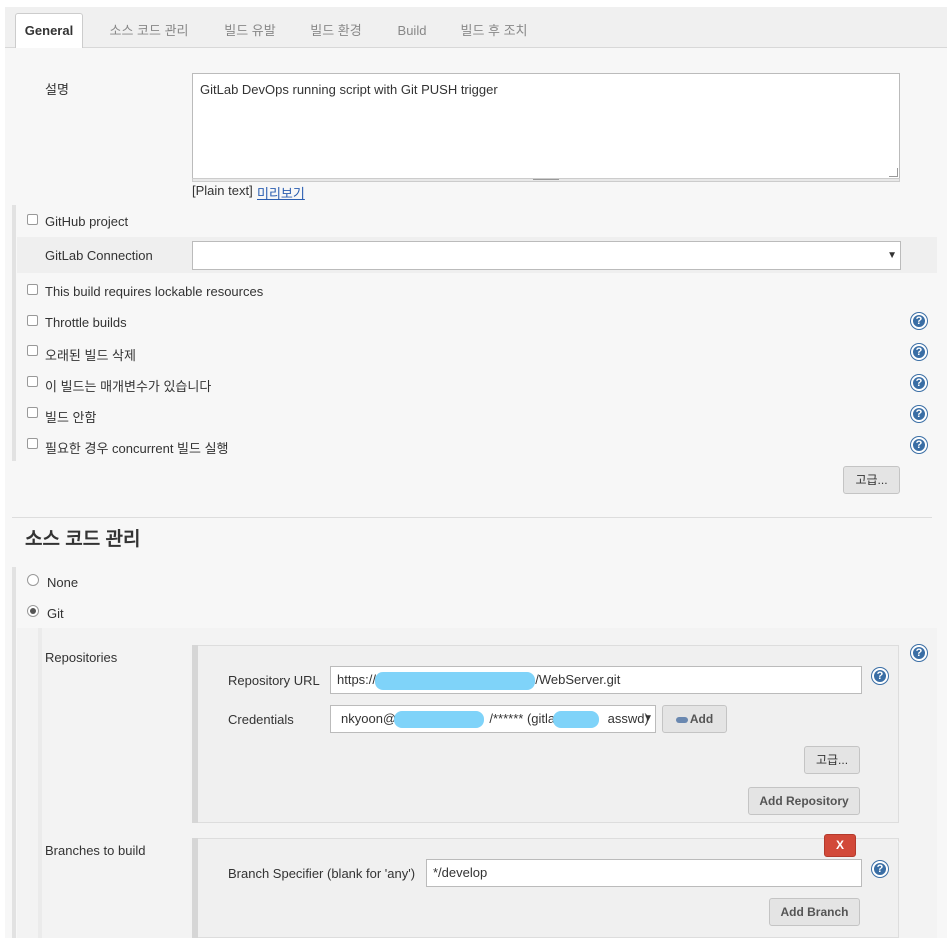  I want to click on delete-branch-button: X, so click(840, 845).